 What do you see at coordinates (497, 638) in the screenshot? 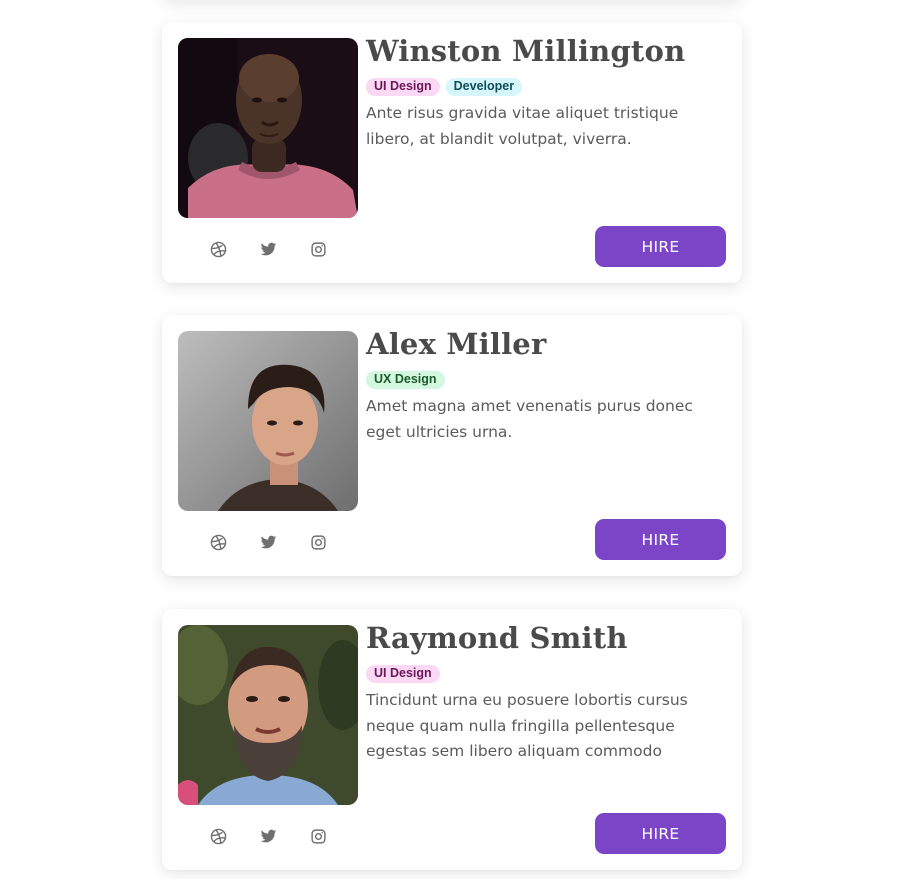
I see `profile-name: Raymond Smith` at bounding box center [497, 638].